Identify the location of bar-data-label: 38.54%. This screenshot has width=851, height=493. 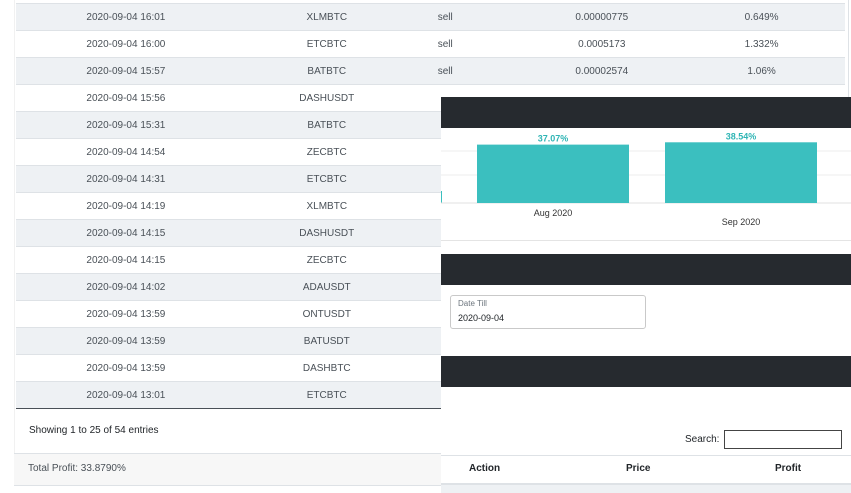
(741, 136).